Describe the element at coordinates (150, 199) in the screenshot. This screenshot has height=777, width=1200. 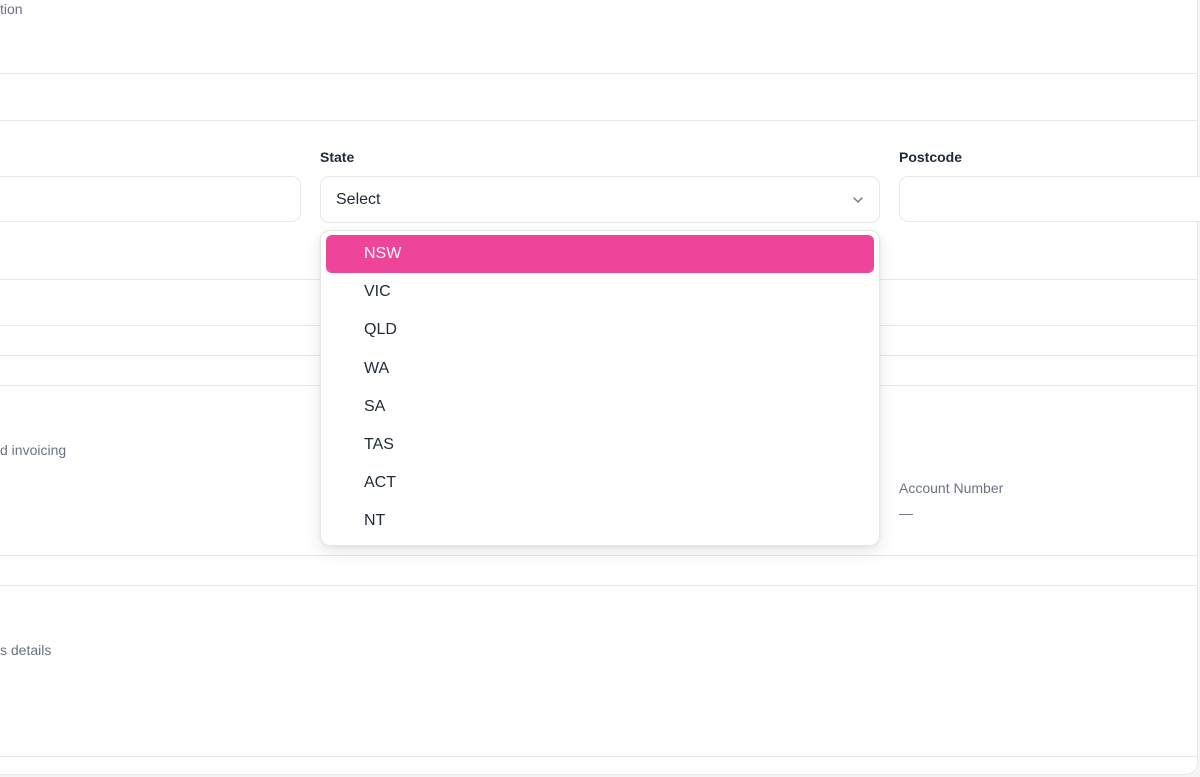
I see `suburb-input` at that location.